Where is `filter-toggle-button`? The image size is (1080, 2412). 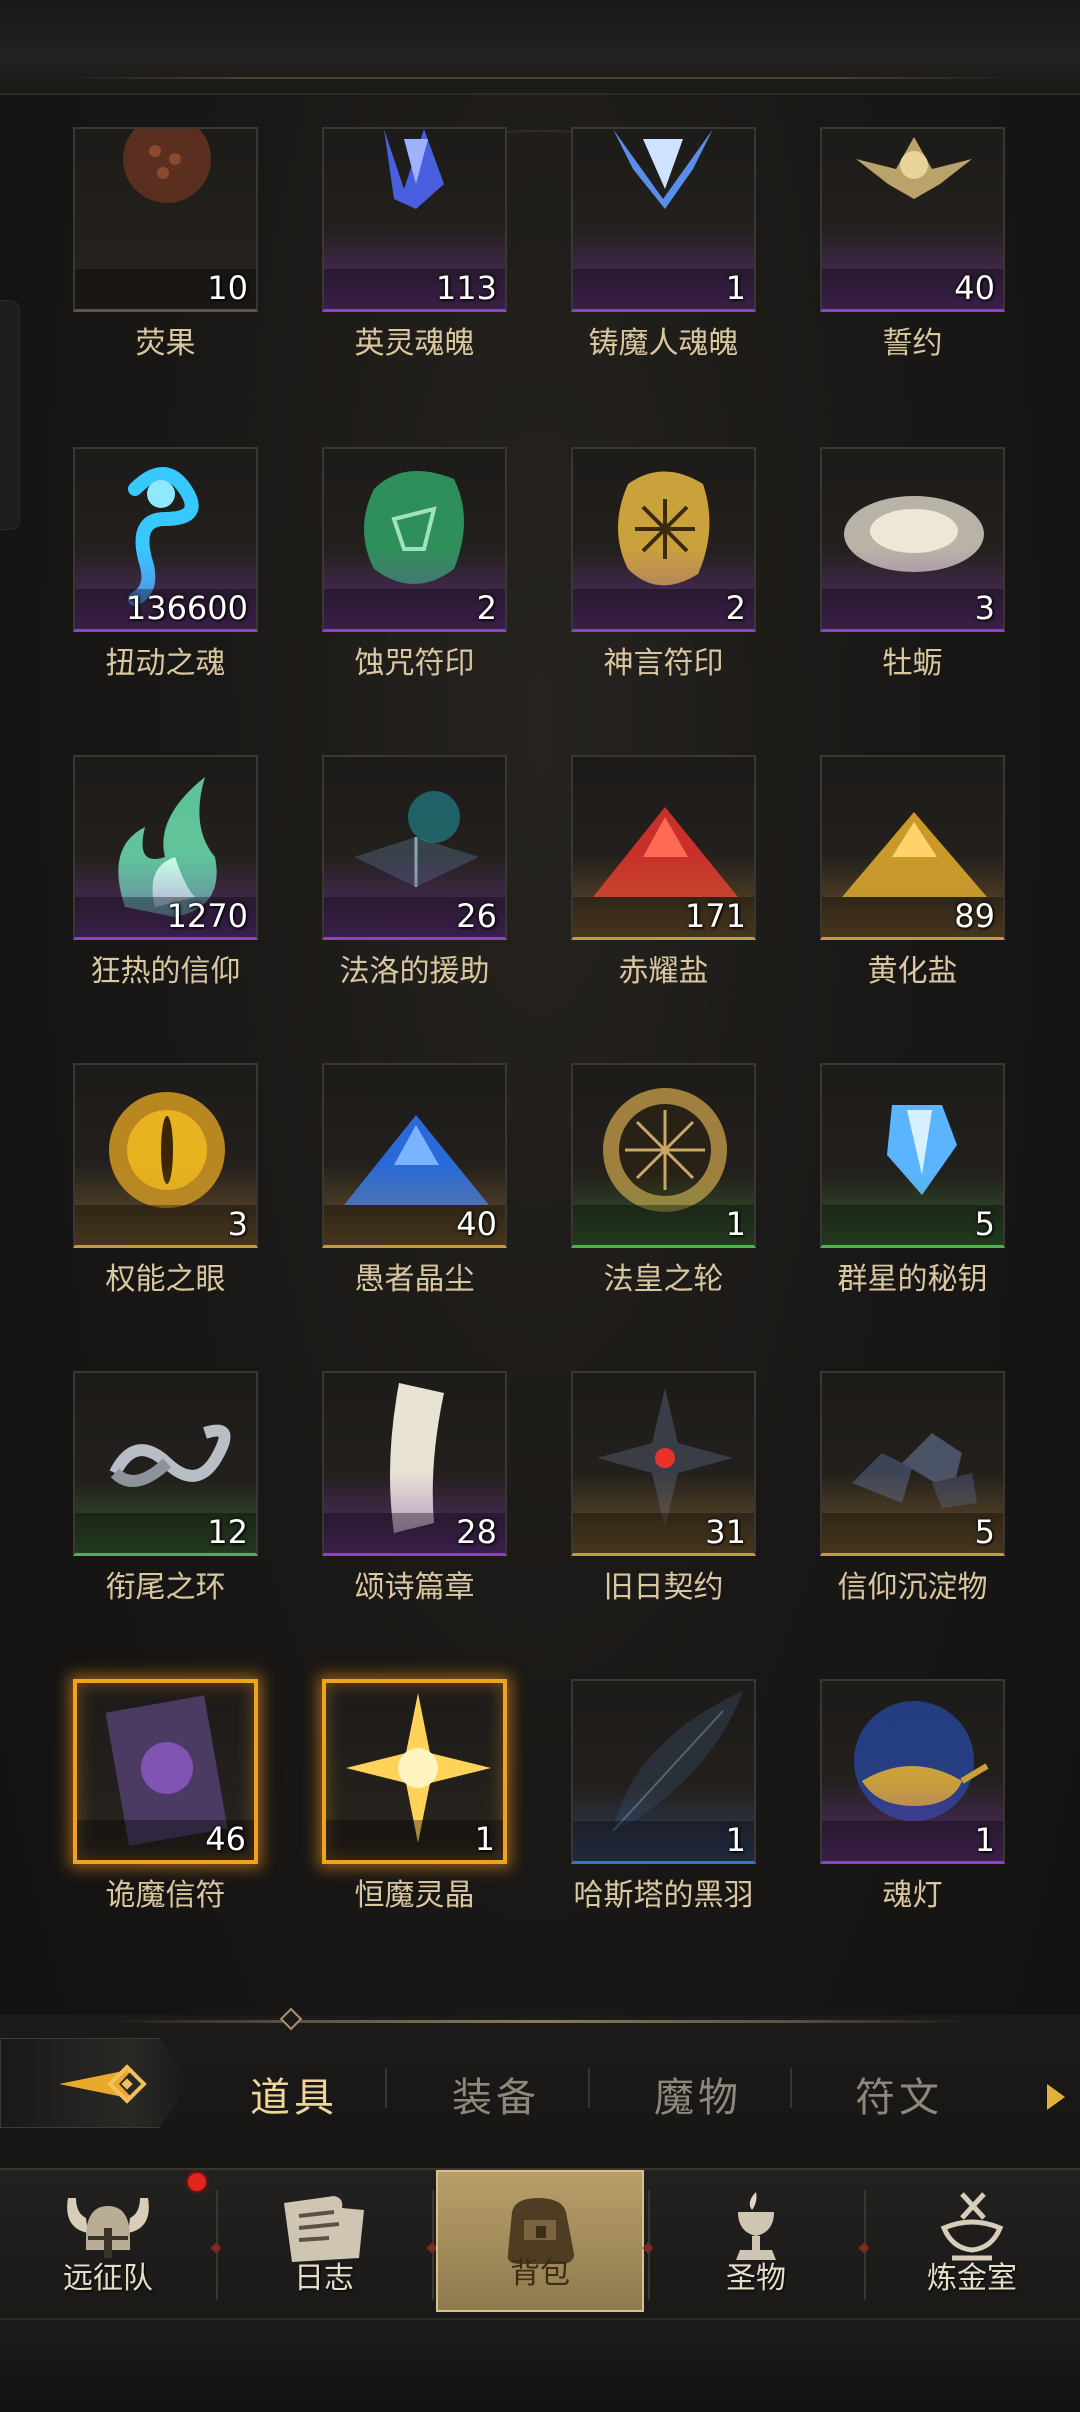
filter-toggle-button is located at coordinates (95, 2083).